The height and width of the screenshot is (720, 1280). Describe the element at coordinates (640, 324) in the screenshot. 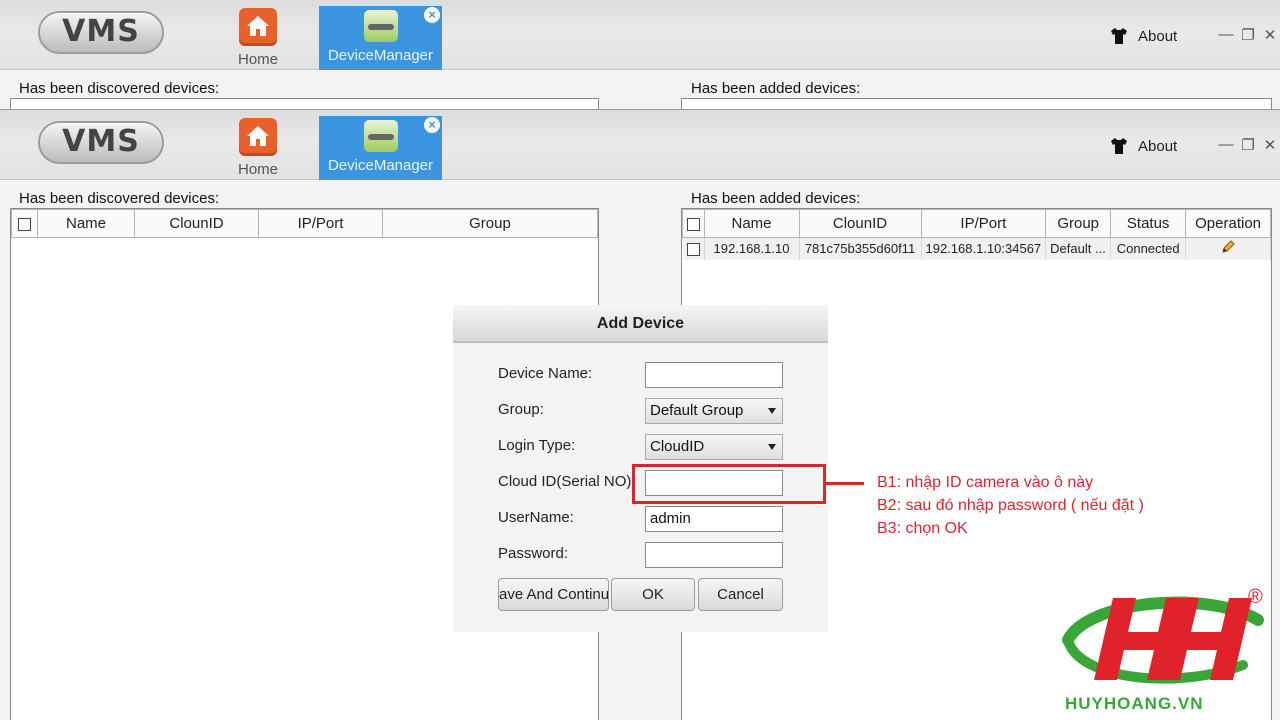

I see `dialog-title: Add Device` at that location.